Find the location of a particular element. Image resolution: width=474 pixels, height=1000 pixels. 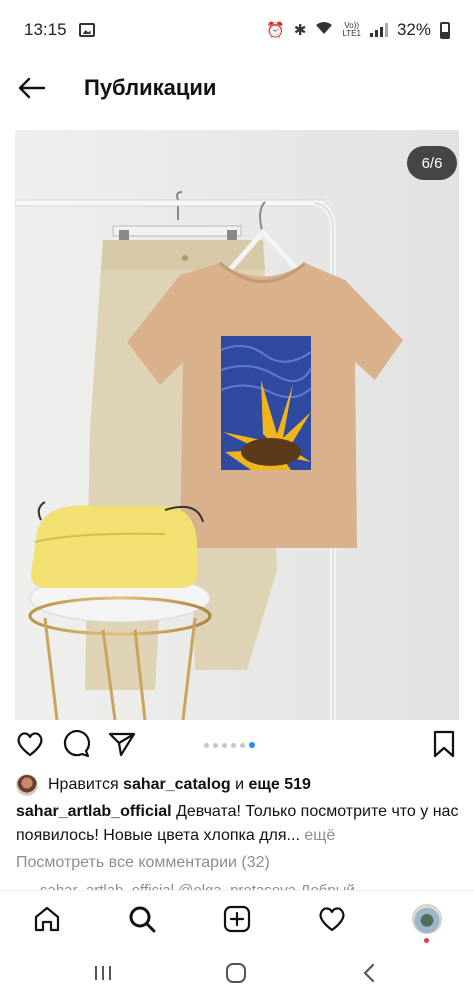

carousel-dot-active is located at coordinates (252, 745).